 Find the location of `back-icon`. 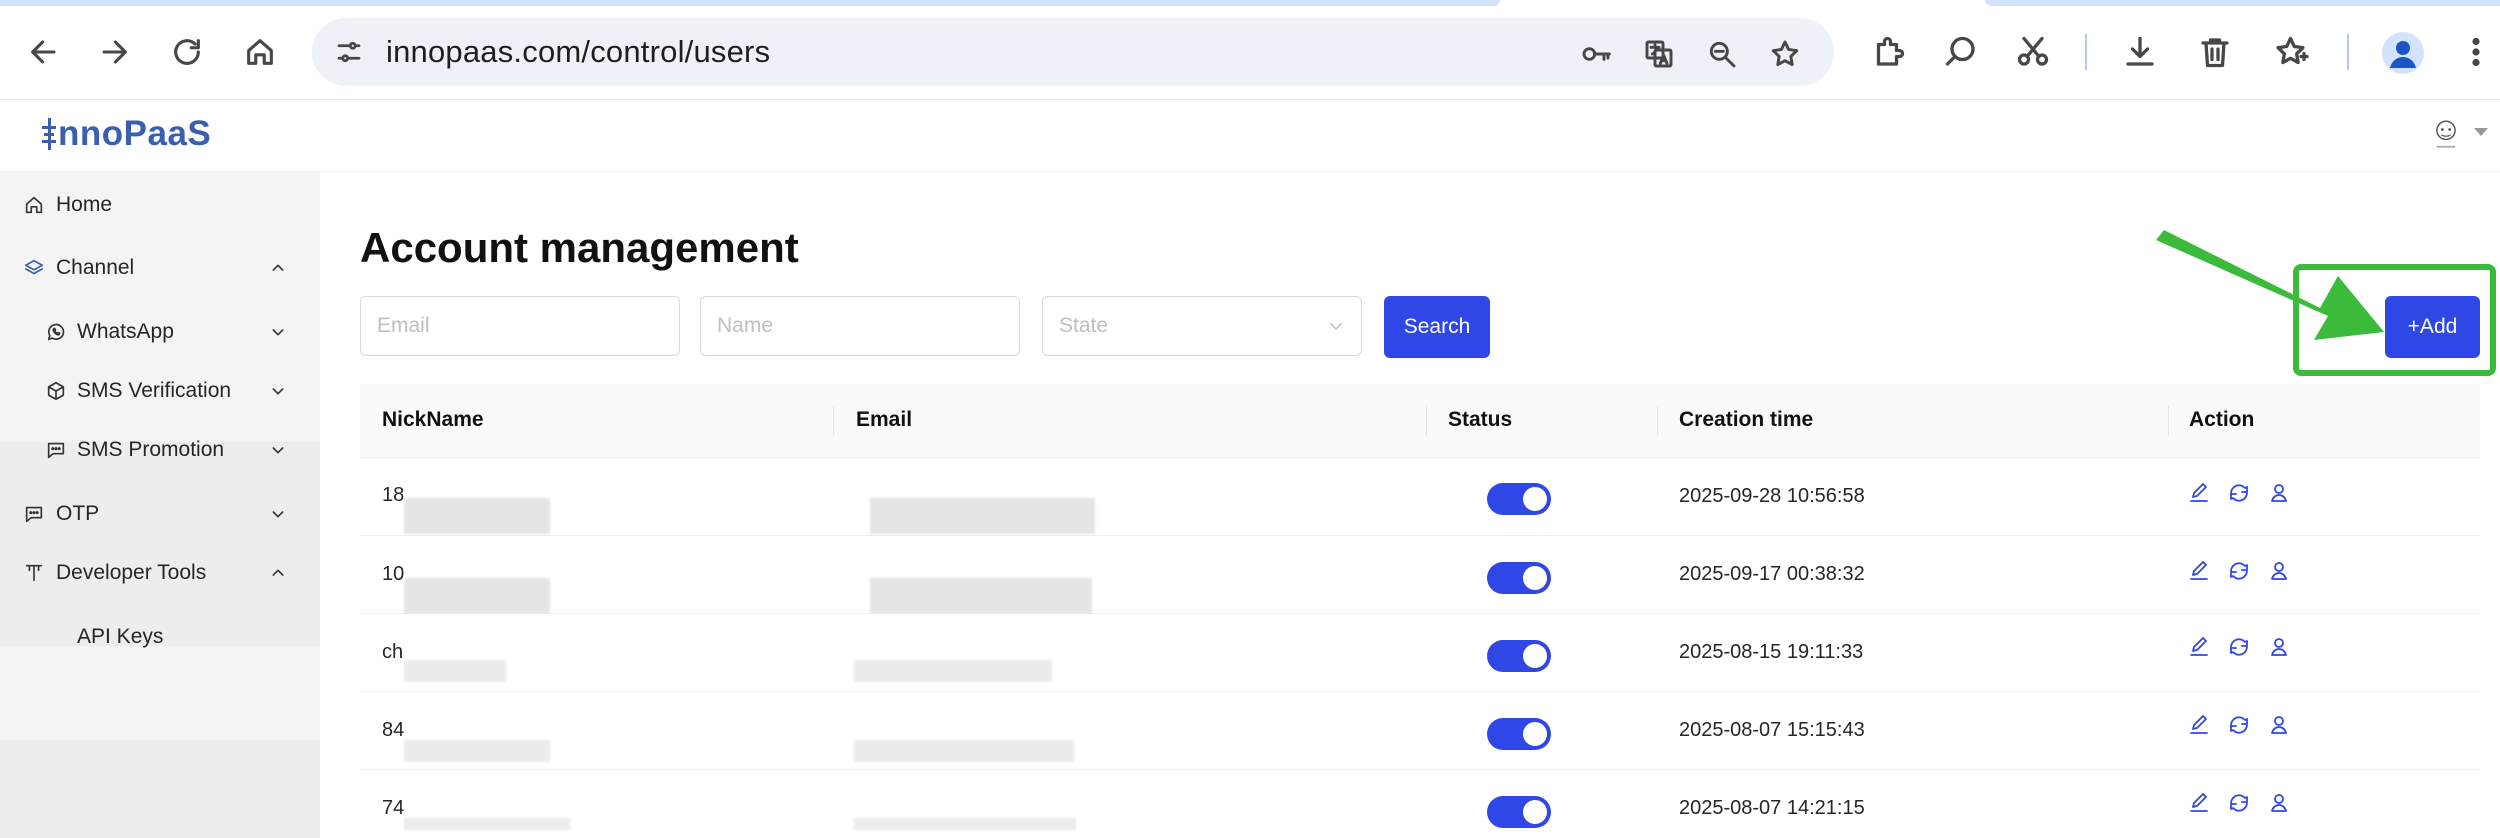

back-icon is located at coordinates (43, 52).